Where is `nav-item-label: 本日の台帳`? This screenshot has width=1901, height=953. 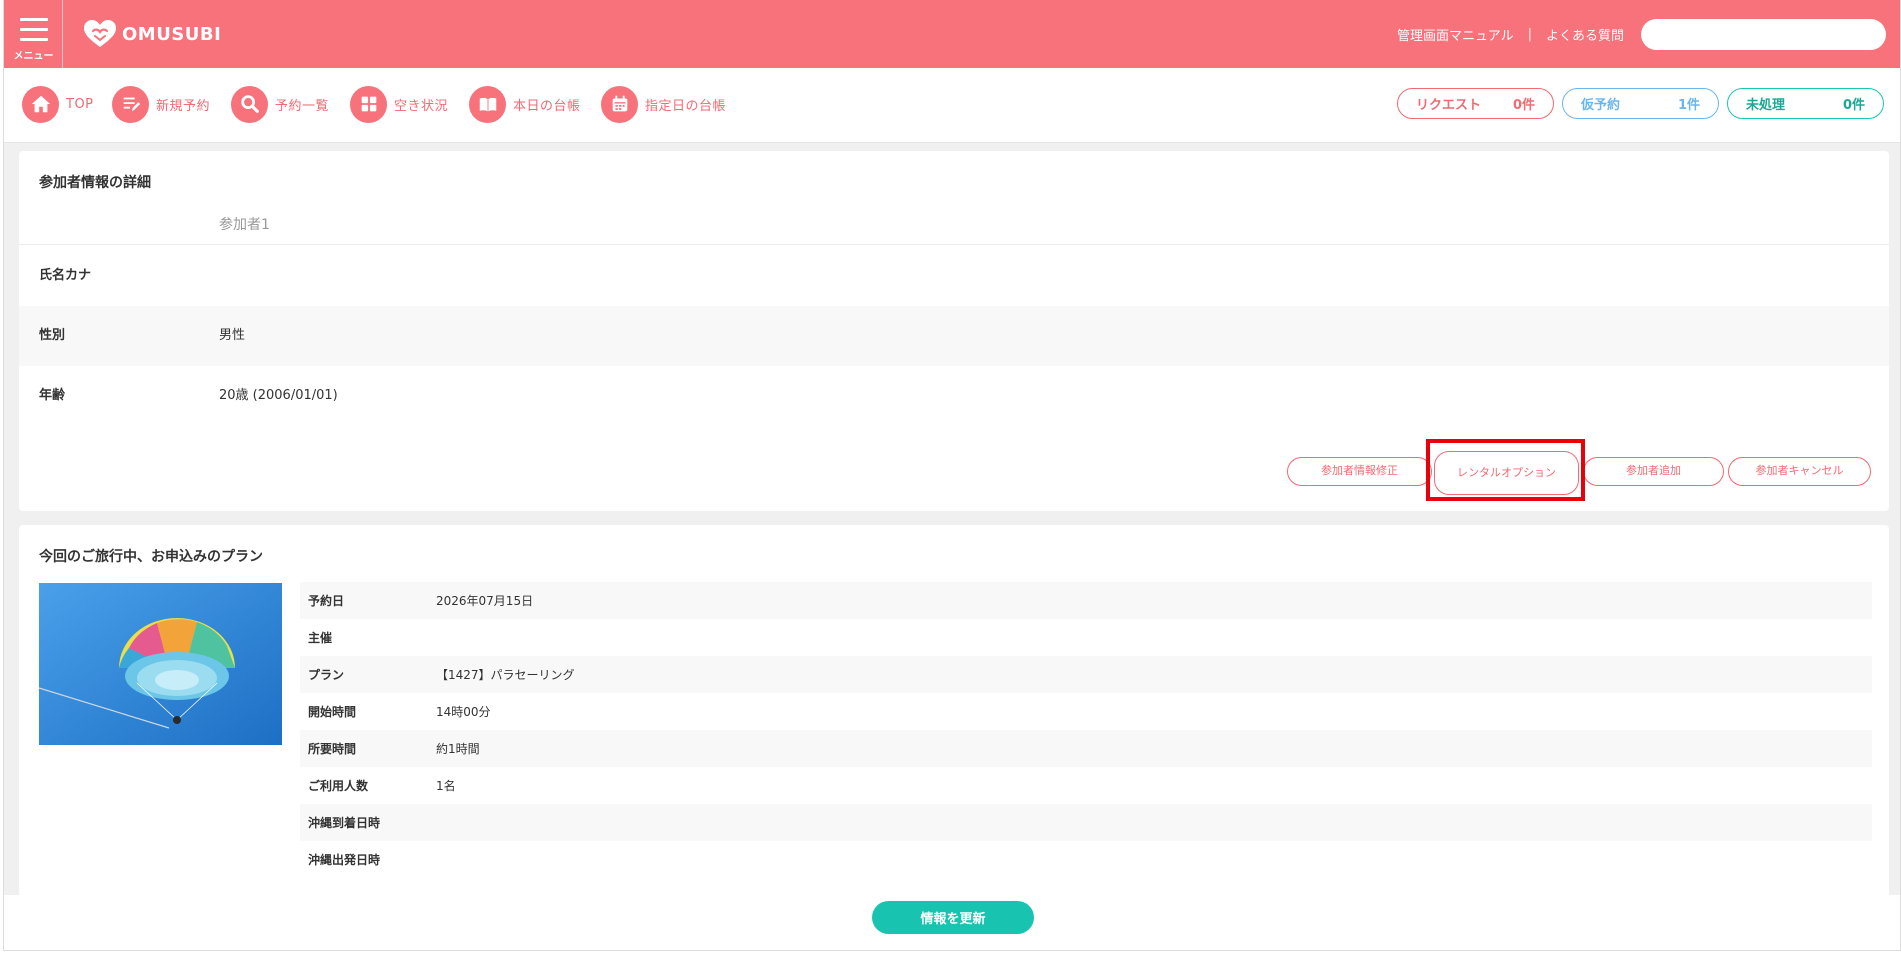 nav-item-label: 本日の台帳 is located at coordinates (547, 106).